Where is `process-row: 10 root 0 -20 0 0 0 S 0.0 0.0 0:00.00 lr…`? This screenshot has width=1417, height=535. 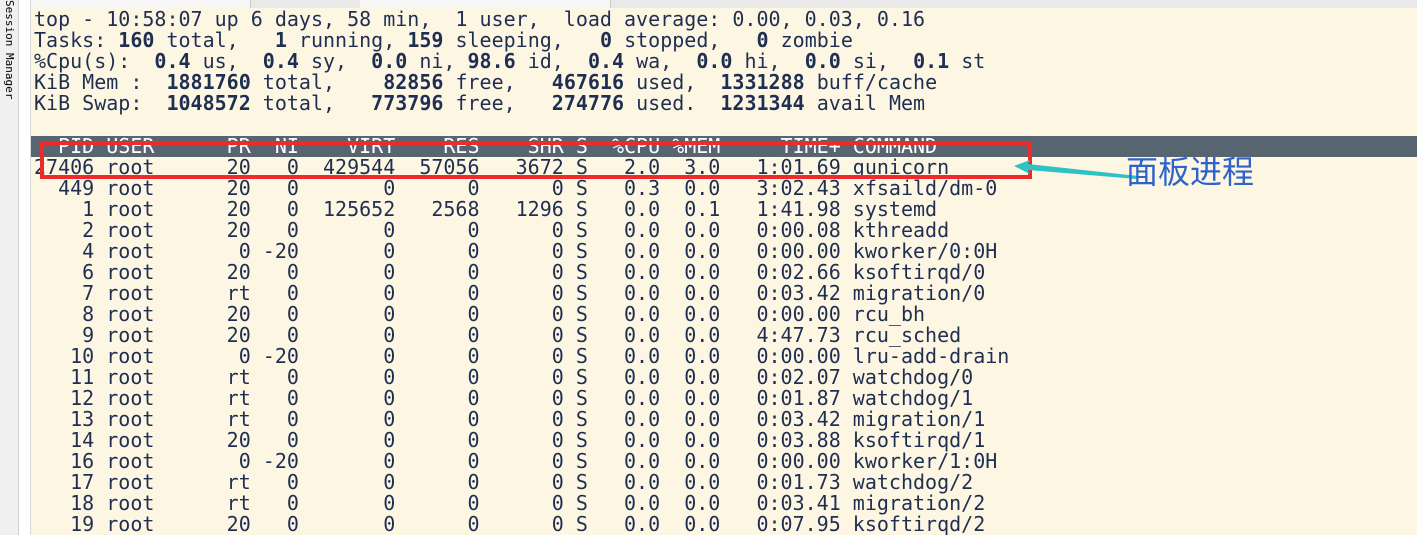 process-row: 10 root 0 -20 0 0 0 S 0.0 0.0 0:00.00 lr… is located at coordinates (521, 356).